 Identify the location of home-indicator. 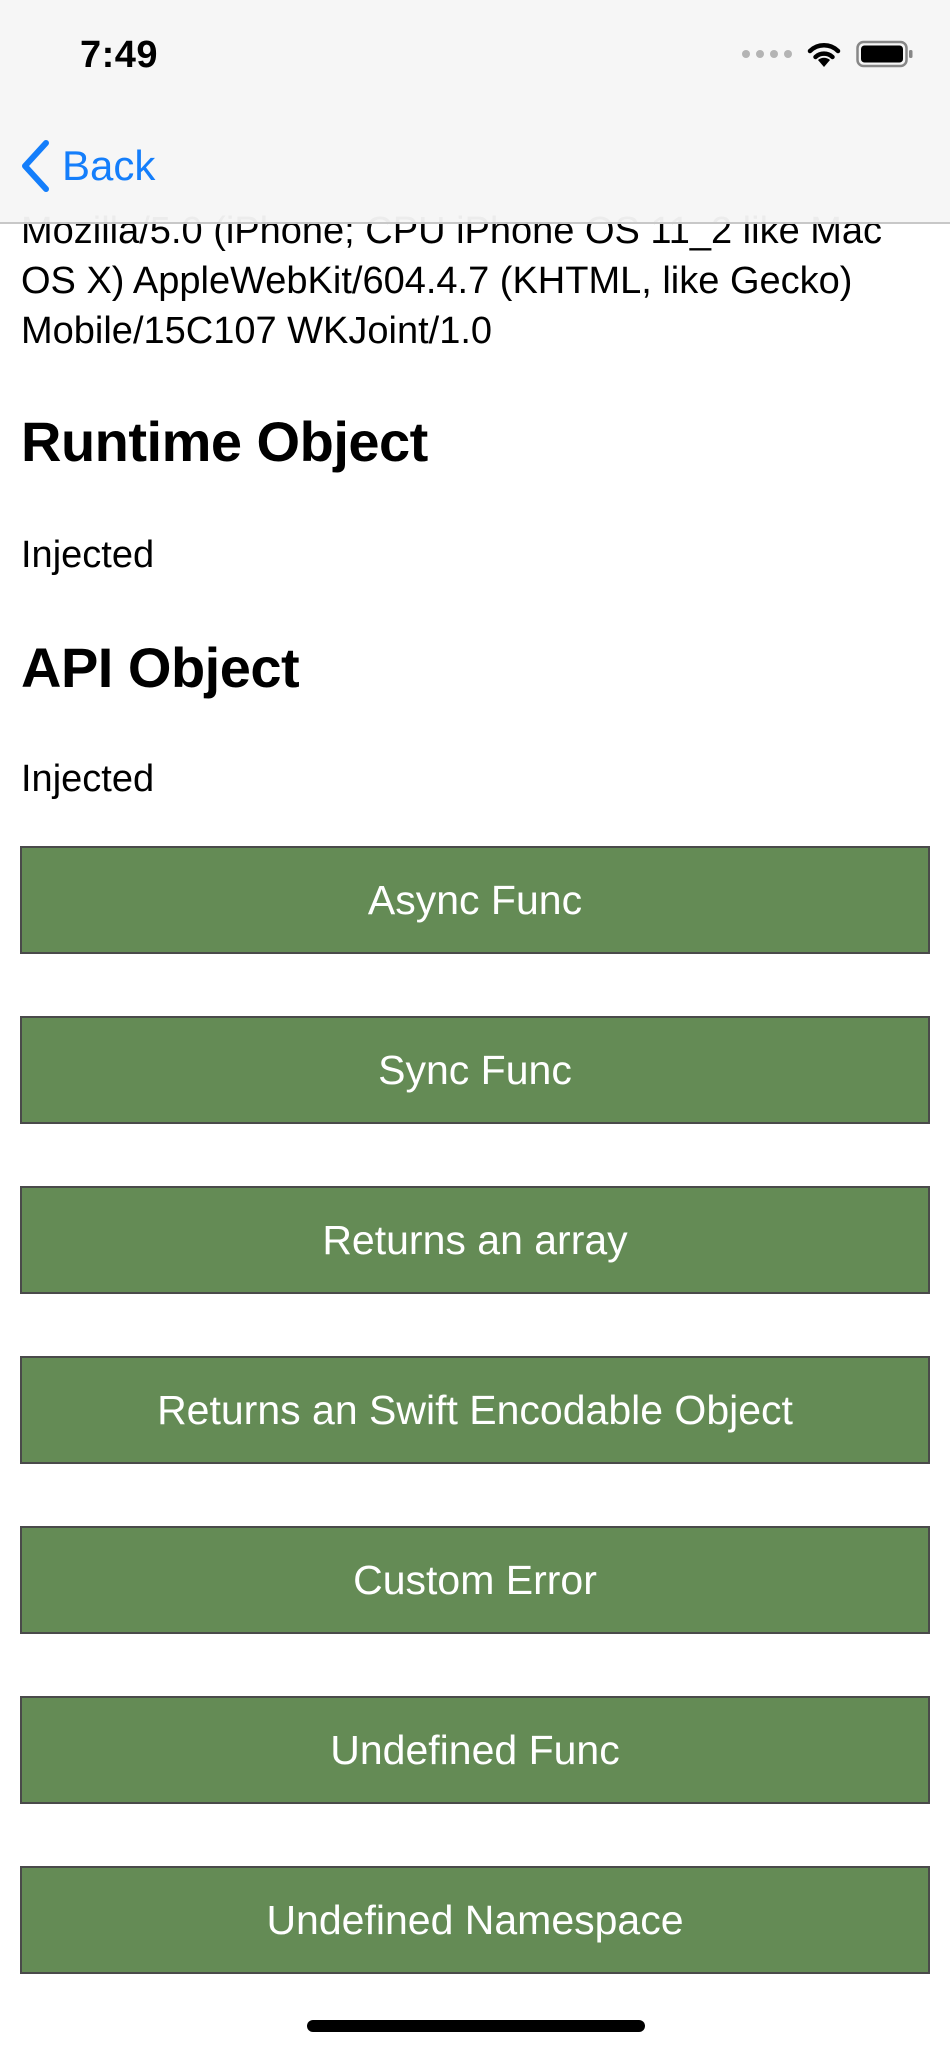
(476, 2026).